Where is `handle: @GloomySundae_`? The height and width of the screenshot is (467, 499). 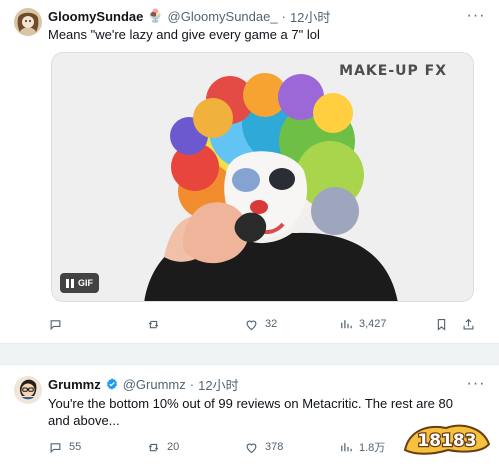 handle: @GloomySundae_ is located at coordinates (223, 16).